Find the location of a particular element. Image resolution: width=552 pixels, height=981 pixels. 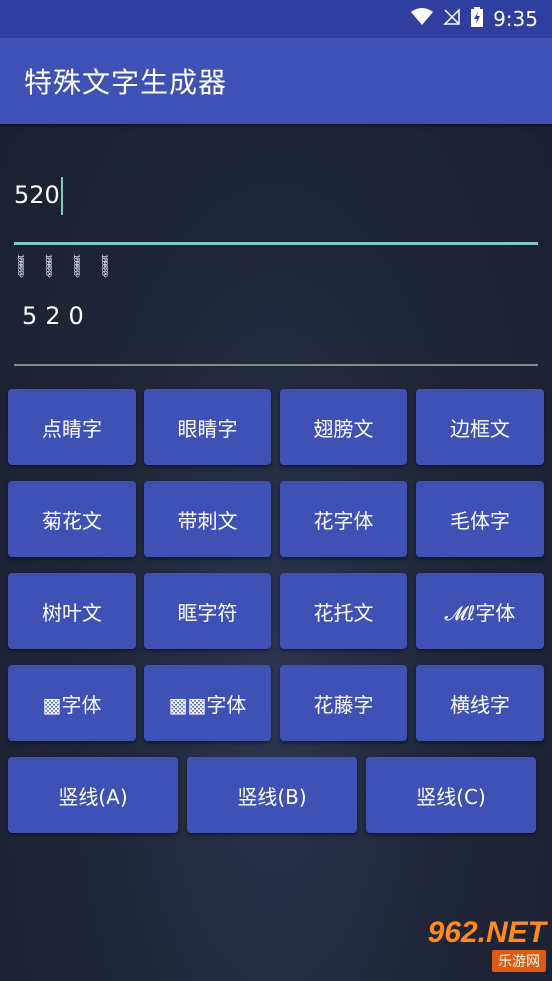

vertical-line-b-button: 竖线(B) is located at coordinates (272, 795).